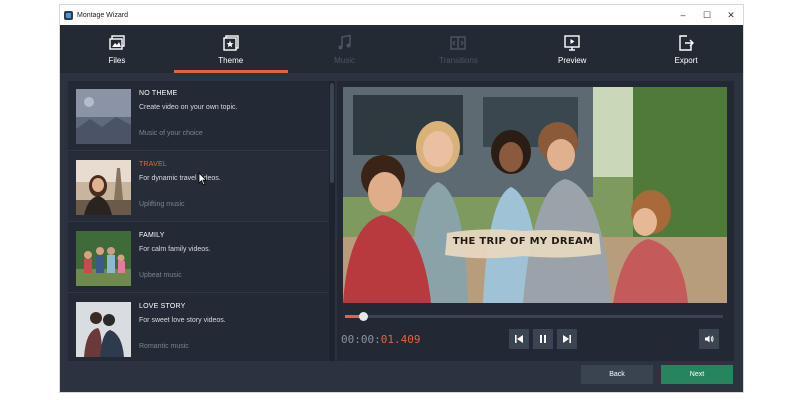 The width and height of the screenshot is (800, 400). I want to click on tab-files: Files, so click(117, 49).